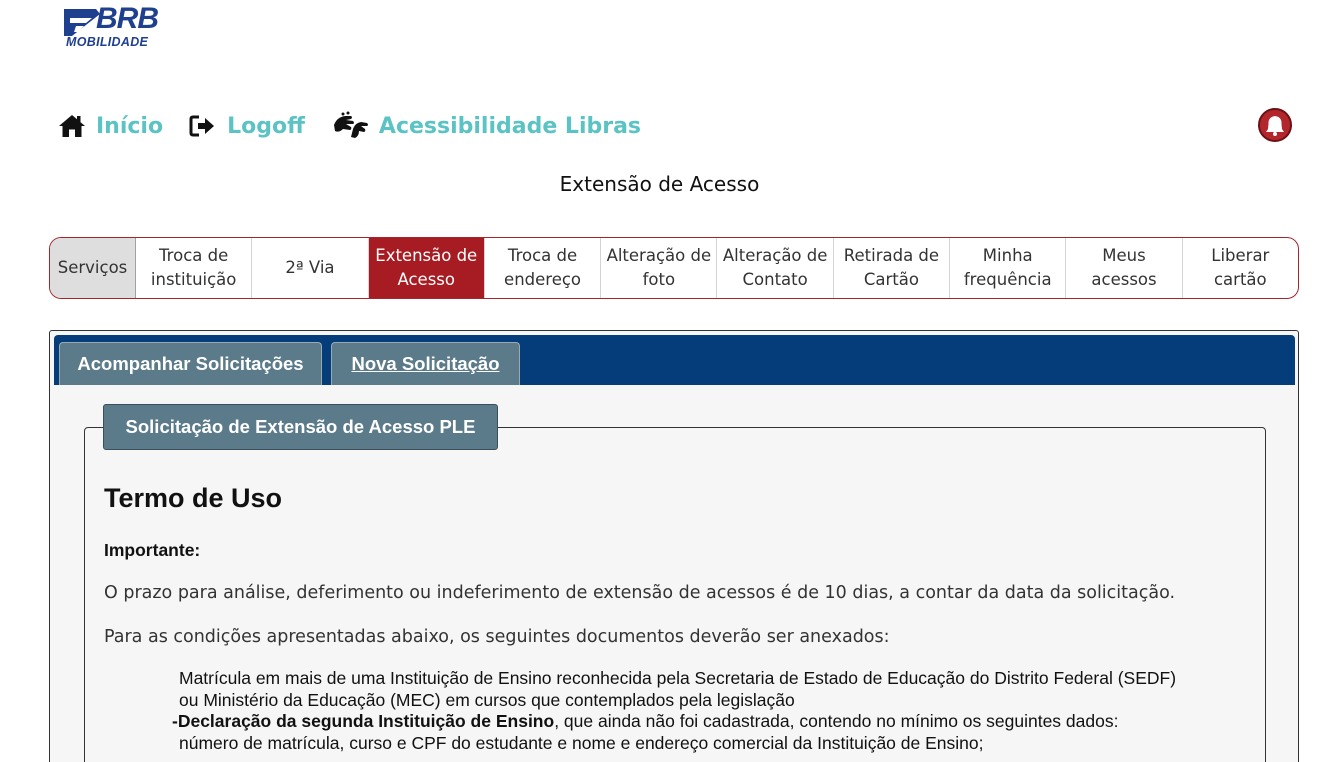 The height and width of the screenshot is (762, 1319). What do you see at coordinates (204, 126) in the screenshot?
I see `logoff-icon` at bounding box center [204, 126].